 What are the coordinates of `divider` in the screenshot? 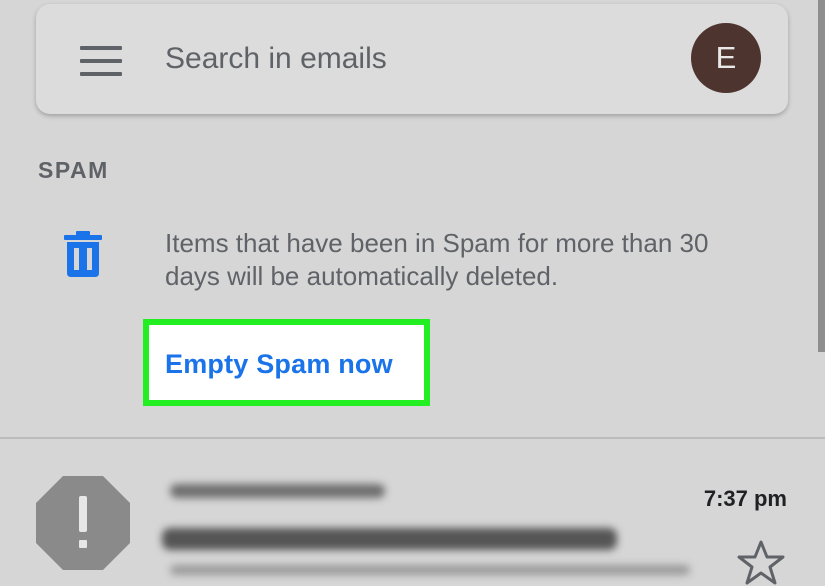 It's located at (412, 438).